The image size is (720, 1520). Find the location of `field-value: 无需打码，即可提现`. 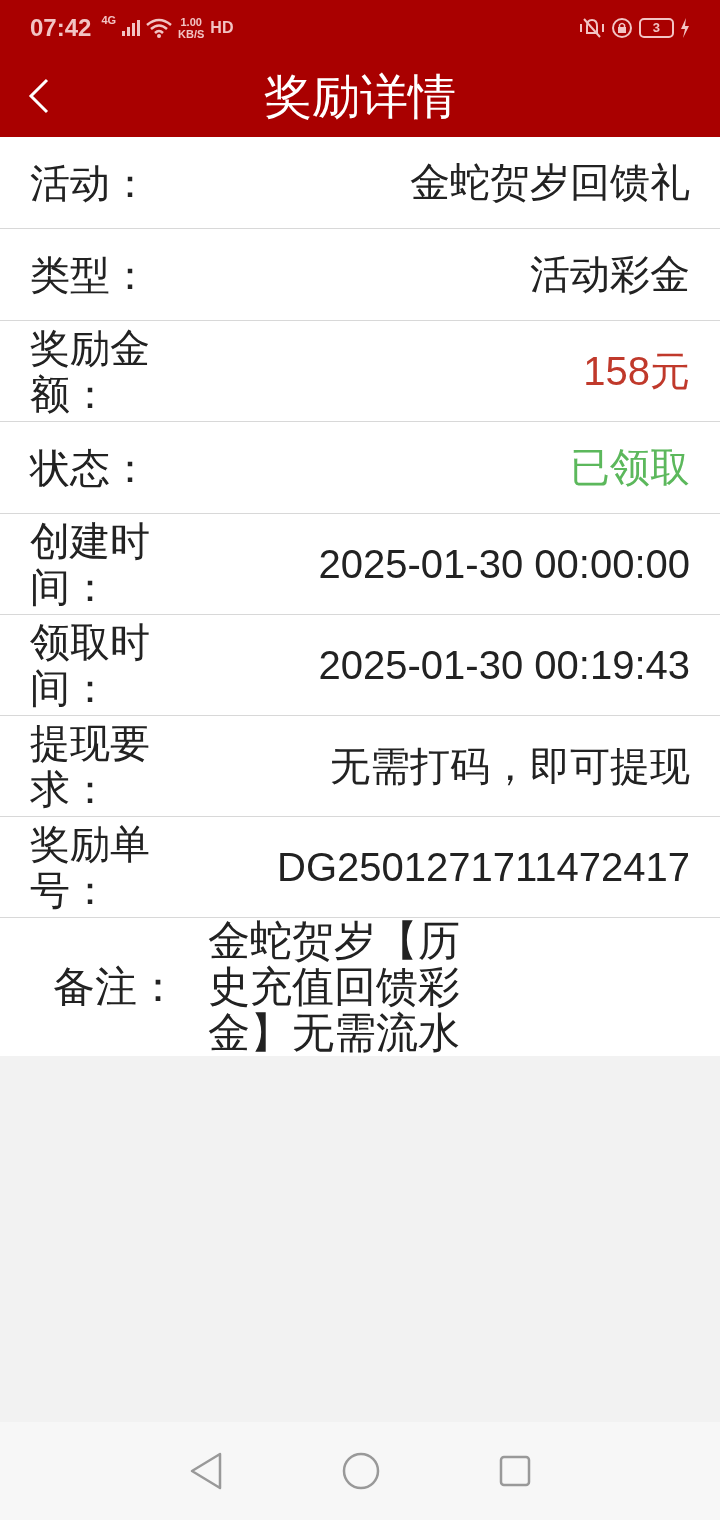

field-value: 无需打码，即可提现 is located at coordinates (509, 766).